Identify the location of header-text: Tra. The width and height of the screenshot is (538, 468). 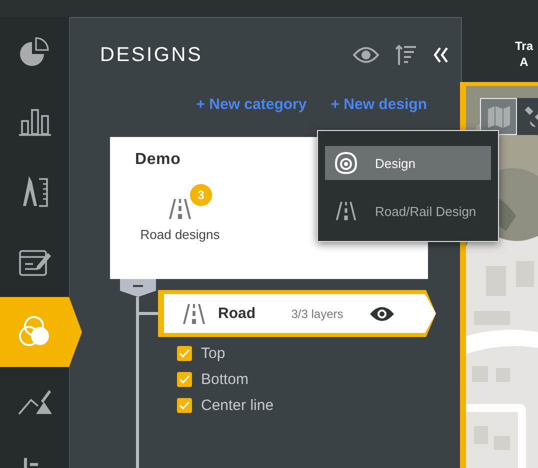
(524, 46).